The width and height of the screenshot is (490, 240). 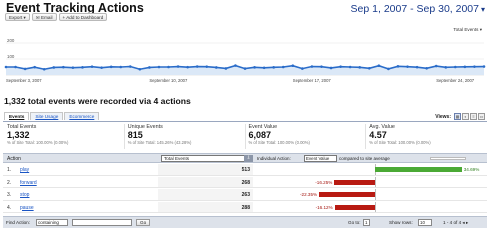 I want to click on comparison-percent: -22.35%, so click(x=309, y=194).